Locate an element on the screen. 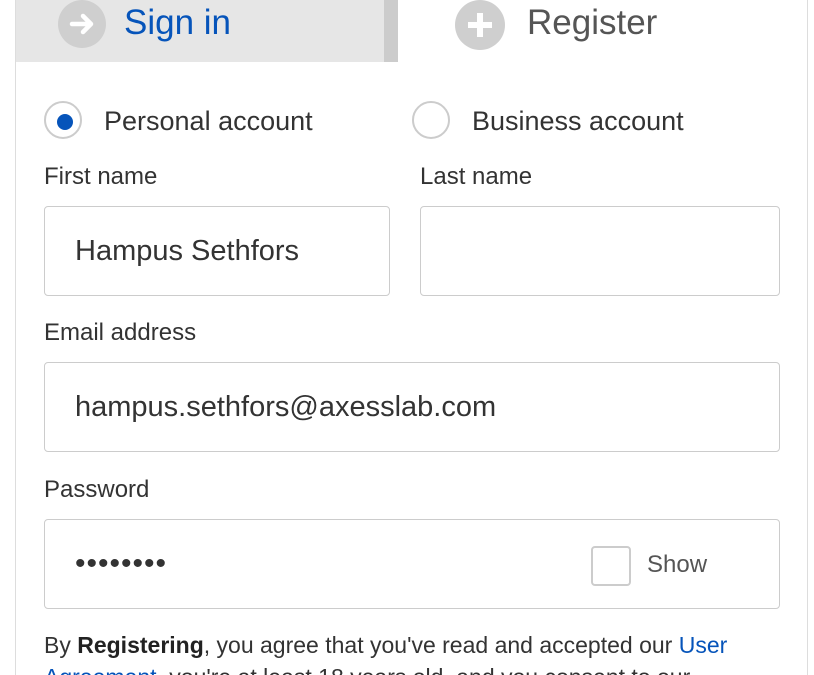  password-field: •••••••• Show is located at coordinates (412, 564).